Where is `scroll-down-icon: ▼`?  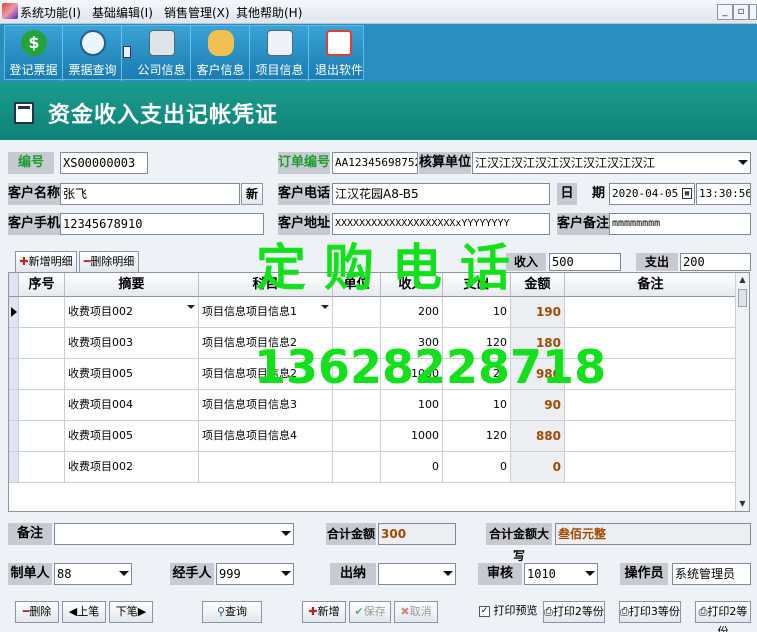
scroll-down-icon: ▼ is located at coordinates (742, 504).